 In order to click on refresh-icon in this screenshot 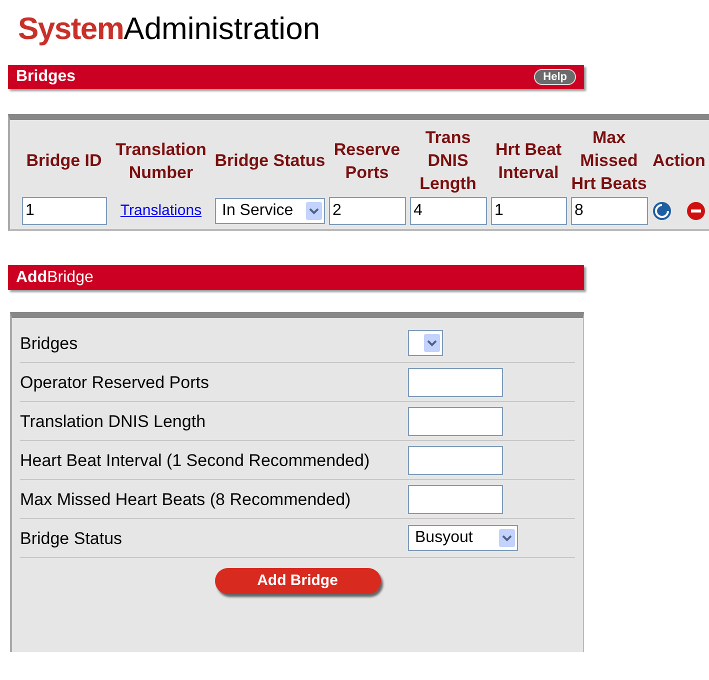, I will do `click(662, 211)`.